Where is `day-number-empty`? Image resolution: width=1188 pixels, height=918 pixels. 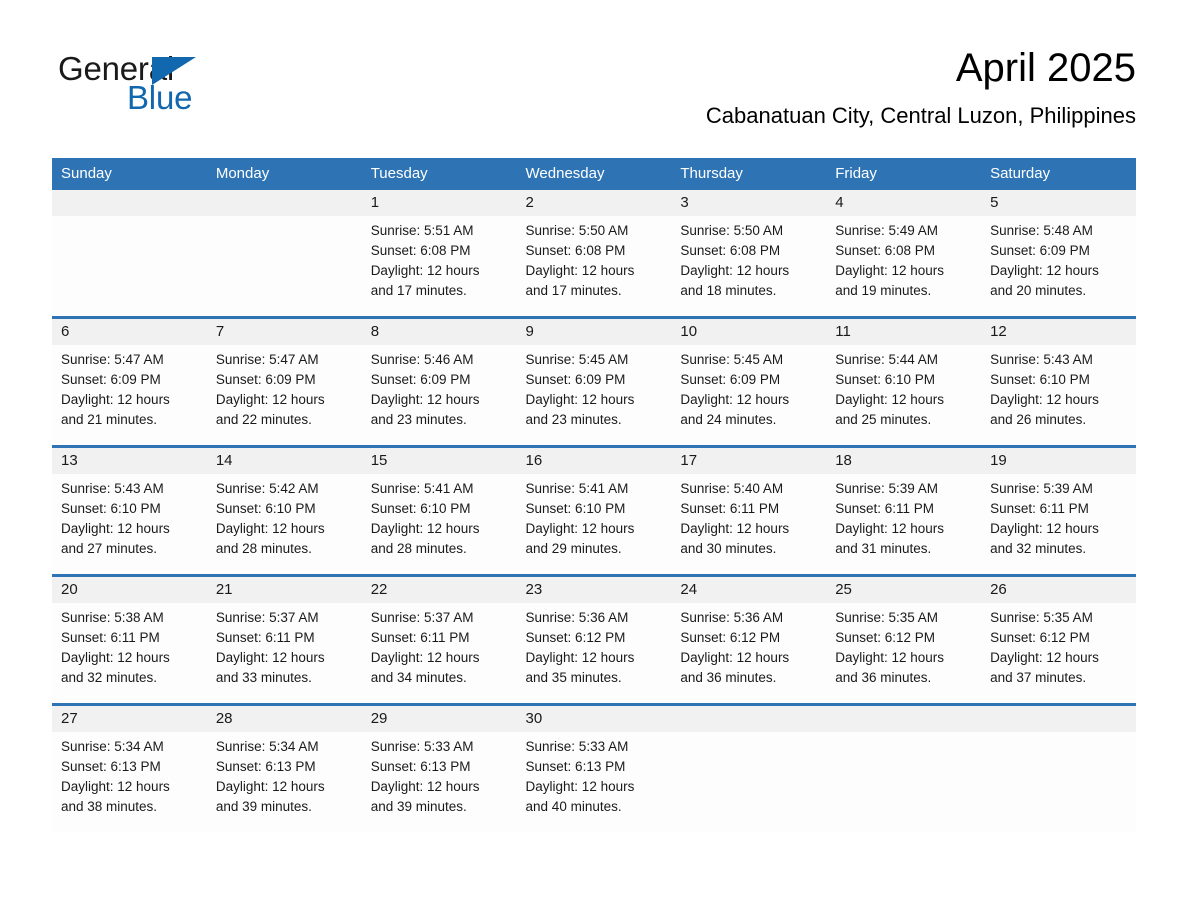 day-number-empty is located at coordinates (904, 719).